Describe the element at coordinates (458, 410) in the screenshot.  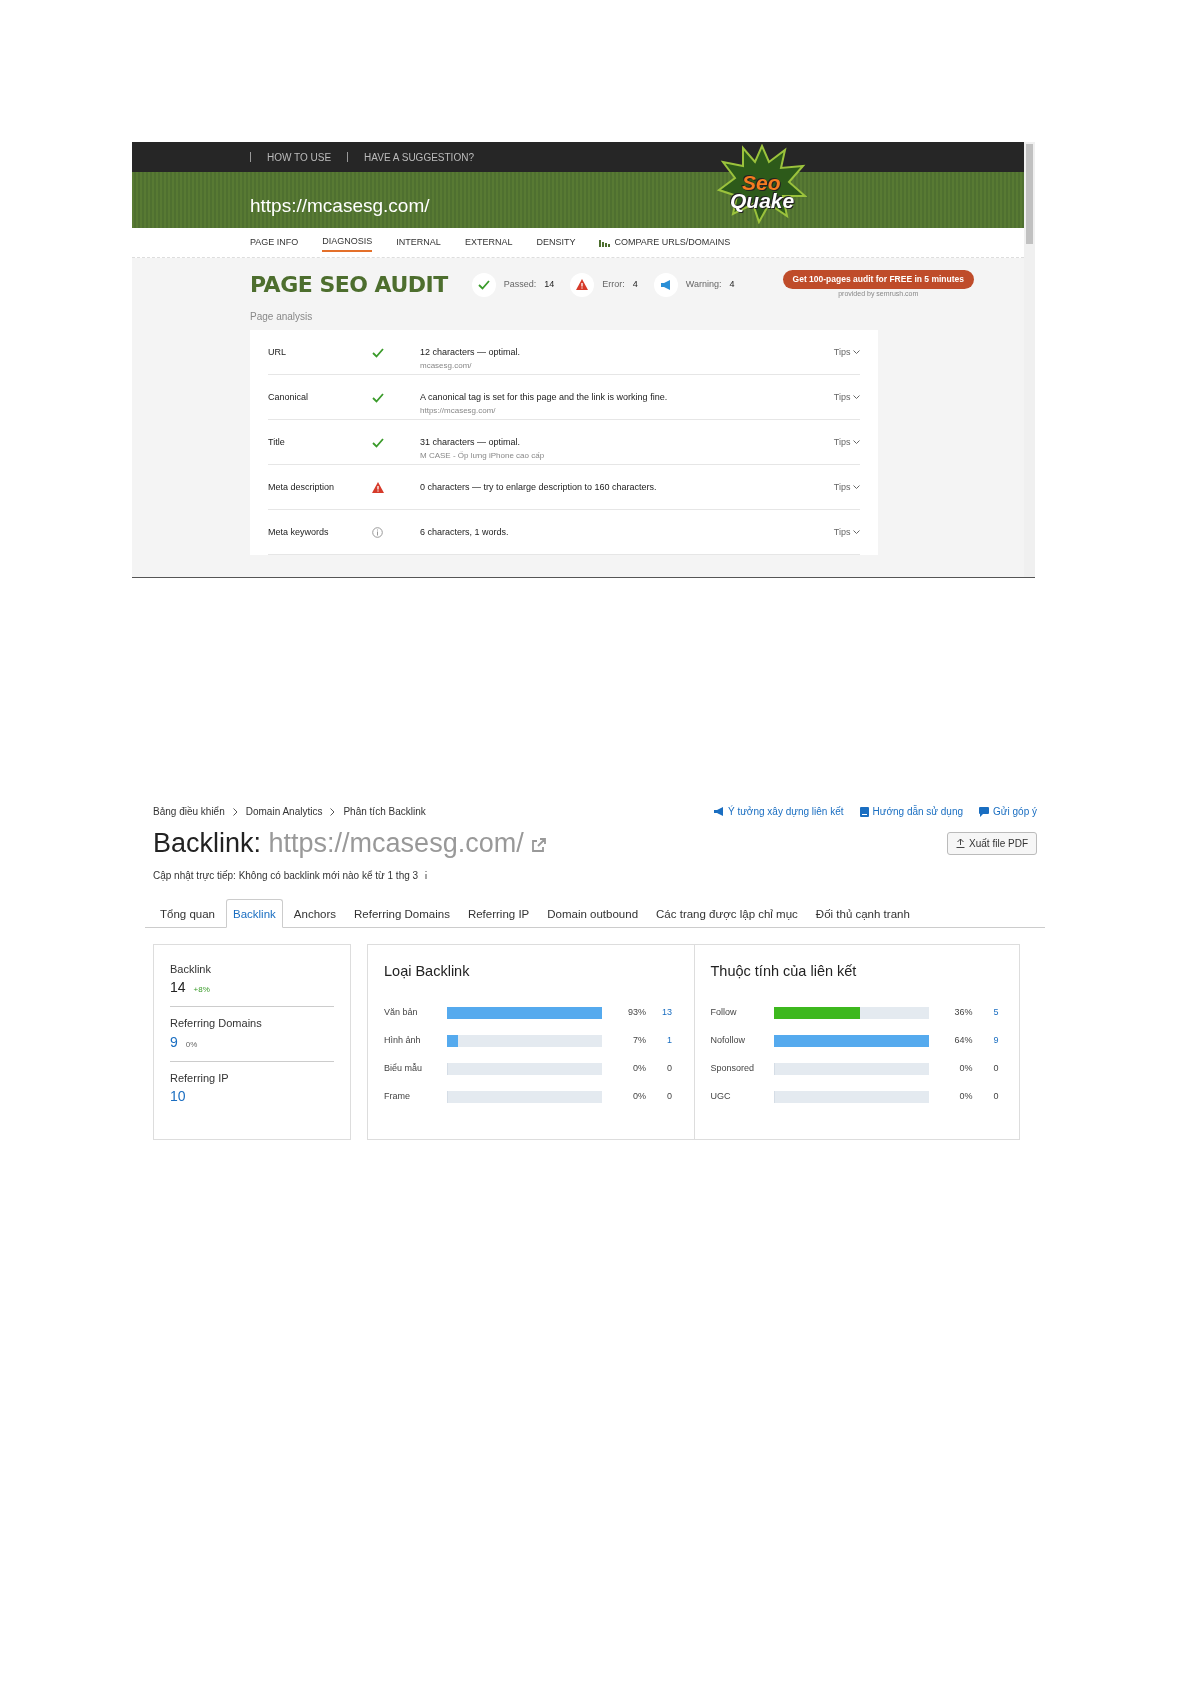
I see `check-detail: https://mcasesg.com/` at that location.